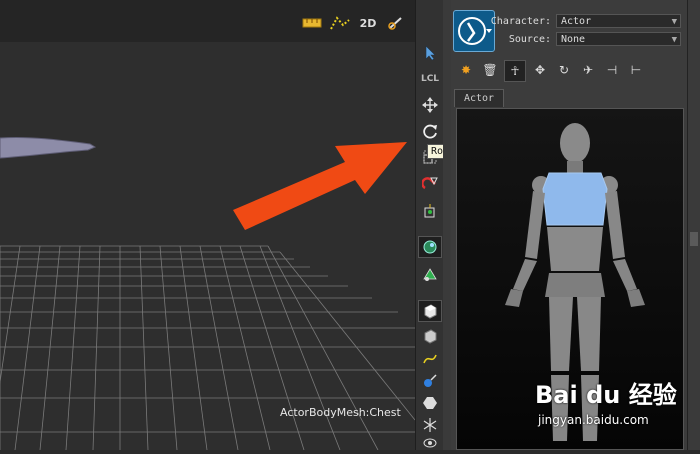 The image size is (700, 454). Describe the element at coordinates (354, 23) in the screenshot. I see `viewport-top-toolbar: 2D` at that location.